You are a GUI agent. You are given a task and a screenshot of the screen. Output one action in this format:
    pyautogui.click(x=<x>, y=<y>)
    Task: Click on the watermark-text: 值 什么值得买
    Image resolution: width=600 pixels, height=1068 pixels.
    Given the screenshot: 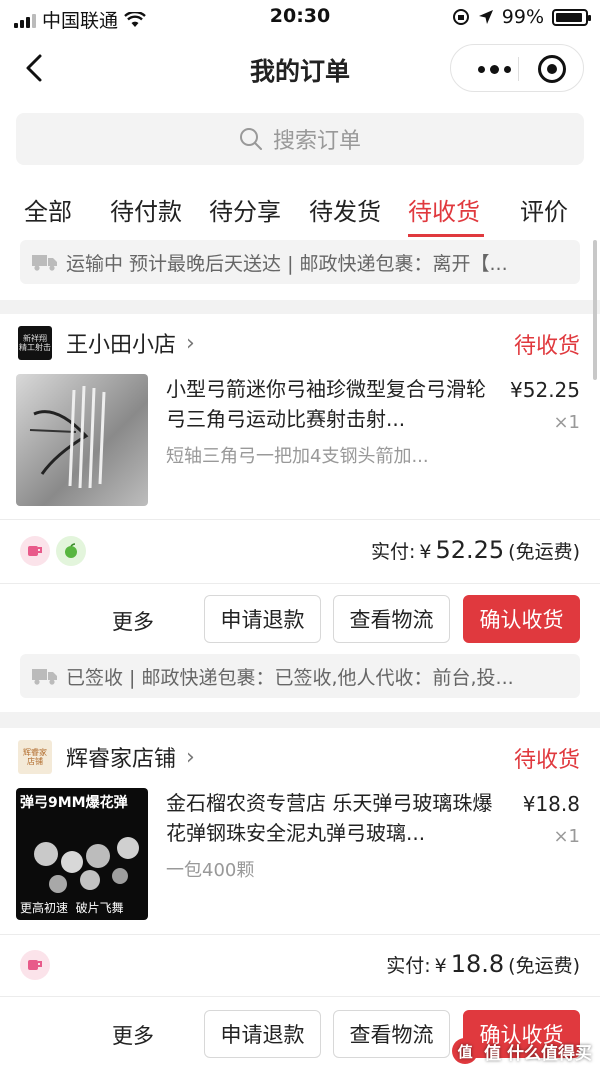 What is the action you would take?
    pyautogui.click(x=538, y=1053)
    